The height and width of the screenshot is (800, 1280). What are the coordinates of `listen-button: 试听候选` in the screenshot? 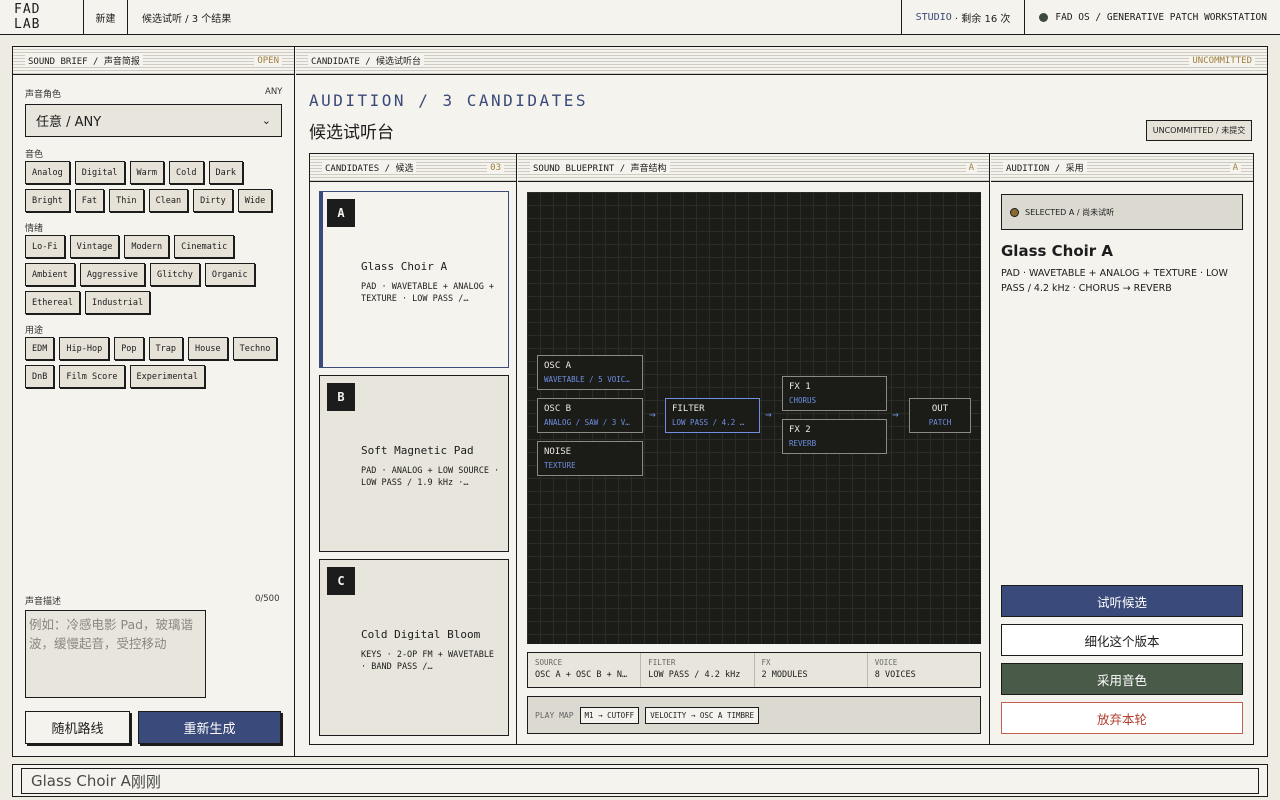 It's located at (1122, 601).